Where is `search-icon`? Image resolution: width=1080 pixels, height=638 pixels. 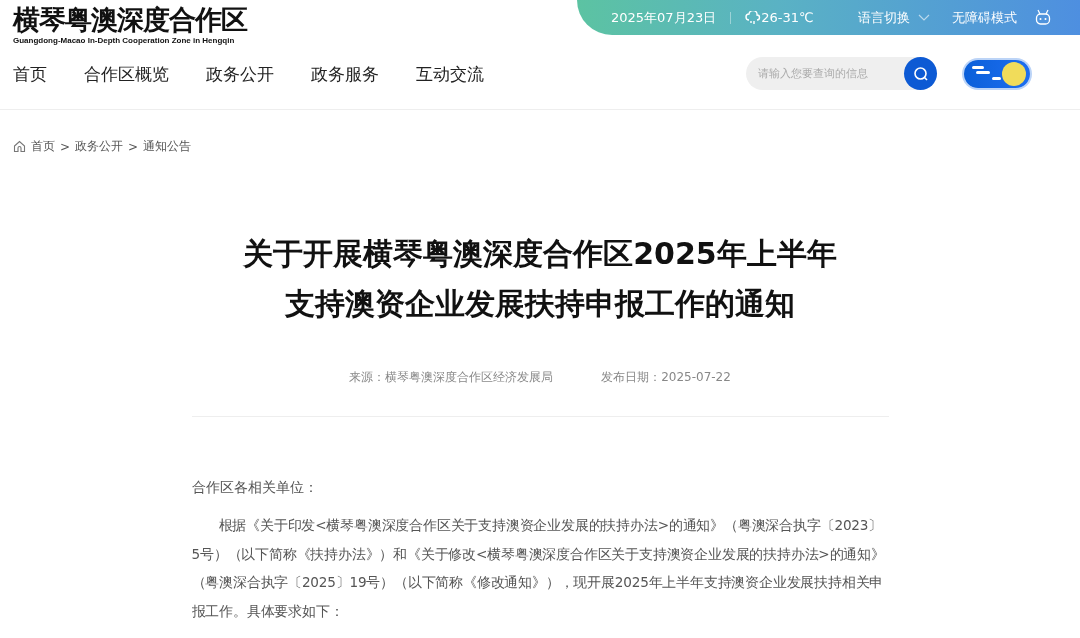
search-icon is located at coordinates (920, 73).